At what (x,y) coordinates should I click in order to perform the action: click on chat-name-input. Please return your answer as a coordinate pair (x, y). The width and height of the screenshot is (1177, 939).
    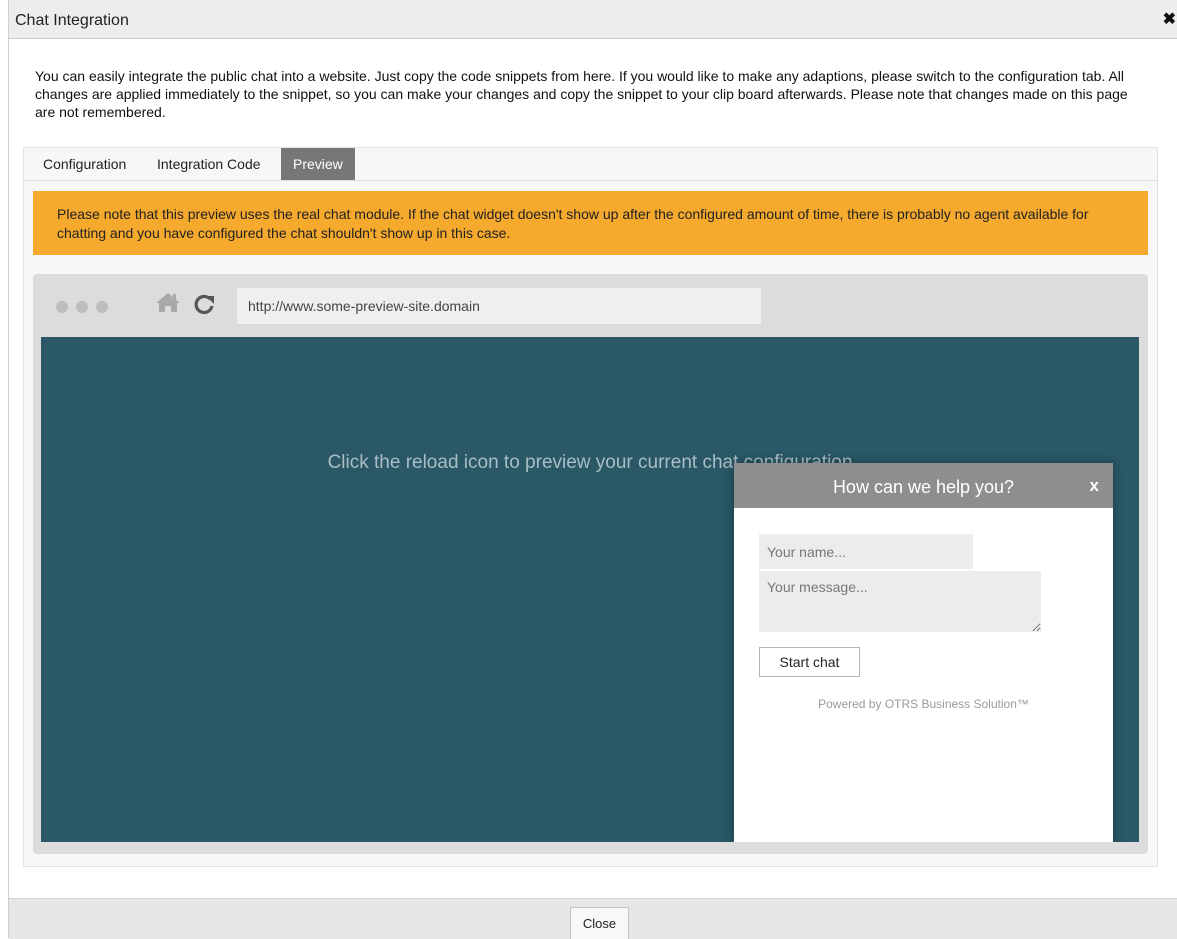
    Looking at the image, I should click on (866, 551).